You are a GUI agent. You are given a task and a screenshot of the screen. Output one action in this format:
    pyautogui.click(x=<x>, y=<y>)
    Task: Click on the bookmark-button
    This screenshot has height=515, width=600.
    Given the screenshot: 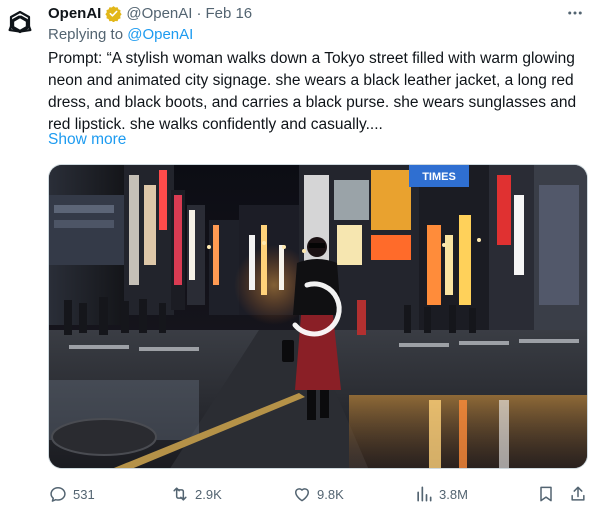 What is the action you would take?
    pyautogui.click(x=548, y=494)
    